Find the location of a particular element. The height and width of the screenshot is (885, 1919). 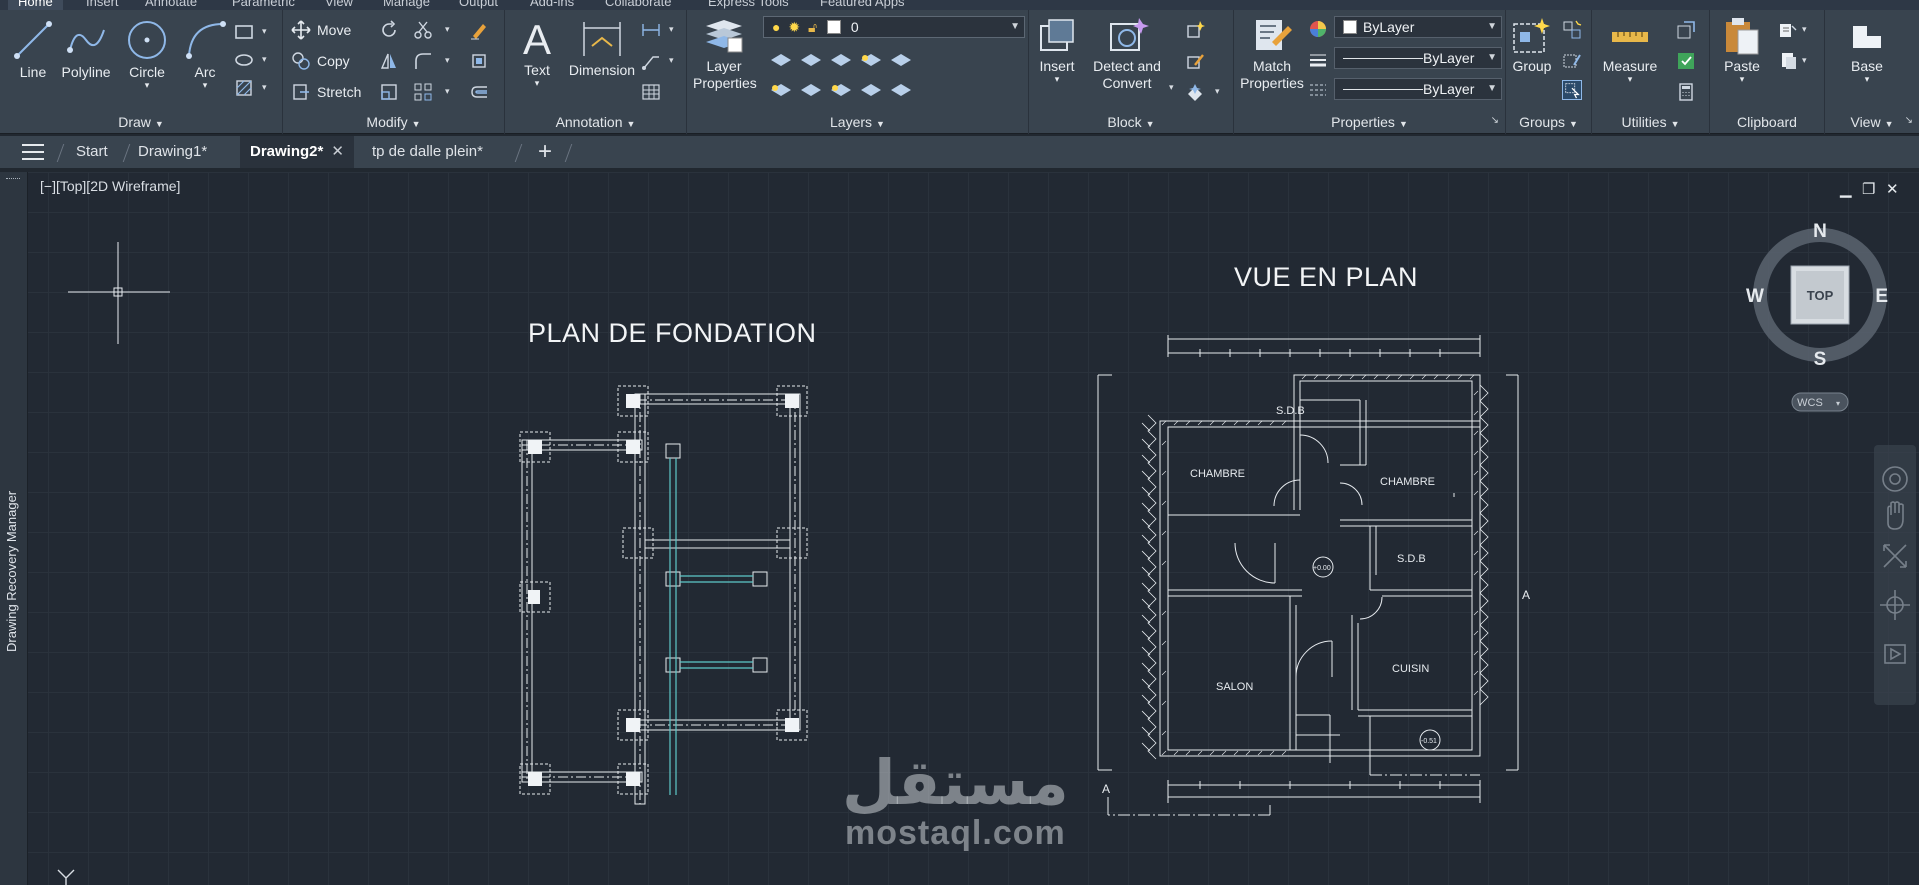

quick-select-icon is located at coordinates (1686, 30).